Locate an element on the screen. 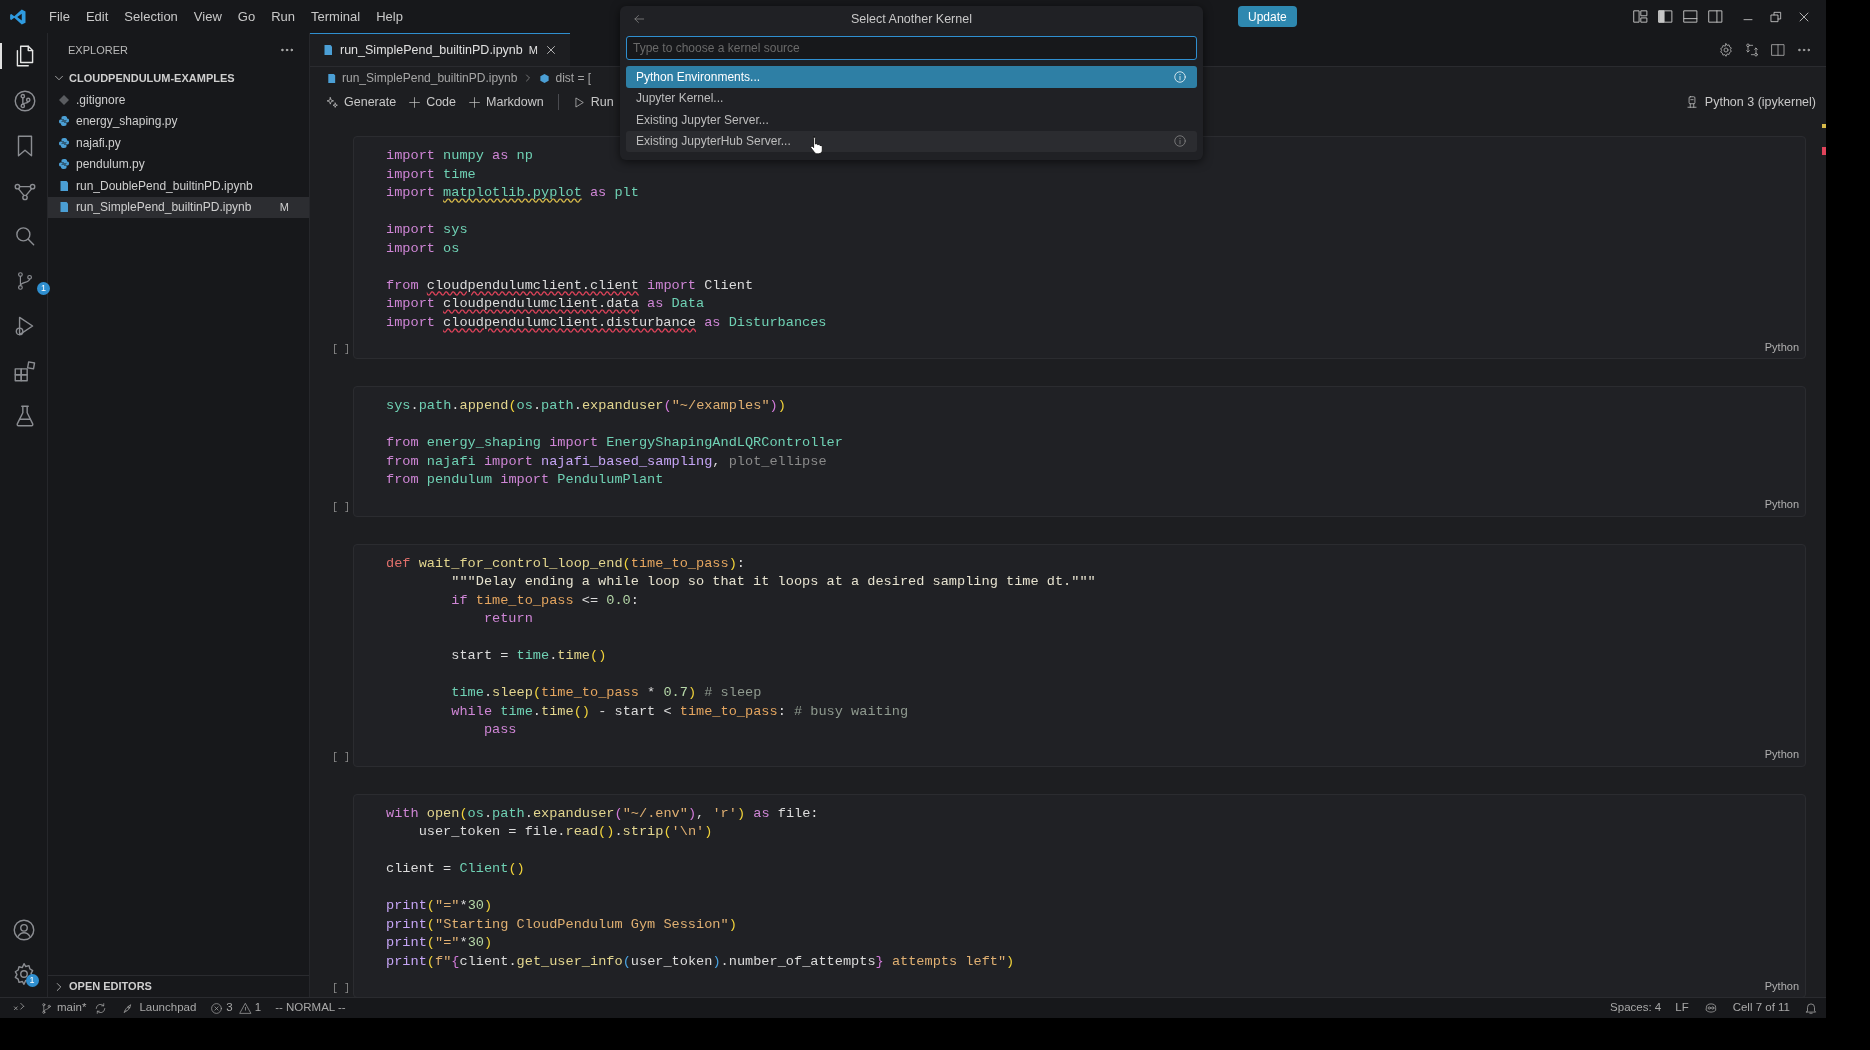 This screenshot has height=1050, width=1870. code-line: sys.path.append(os.path.expanduser("~/examples")) is located at coordinates (586, 406).